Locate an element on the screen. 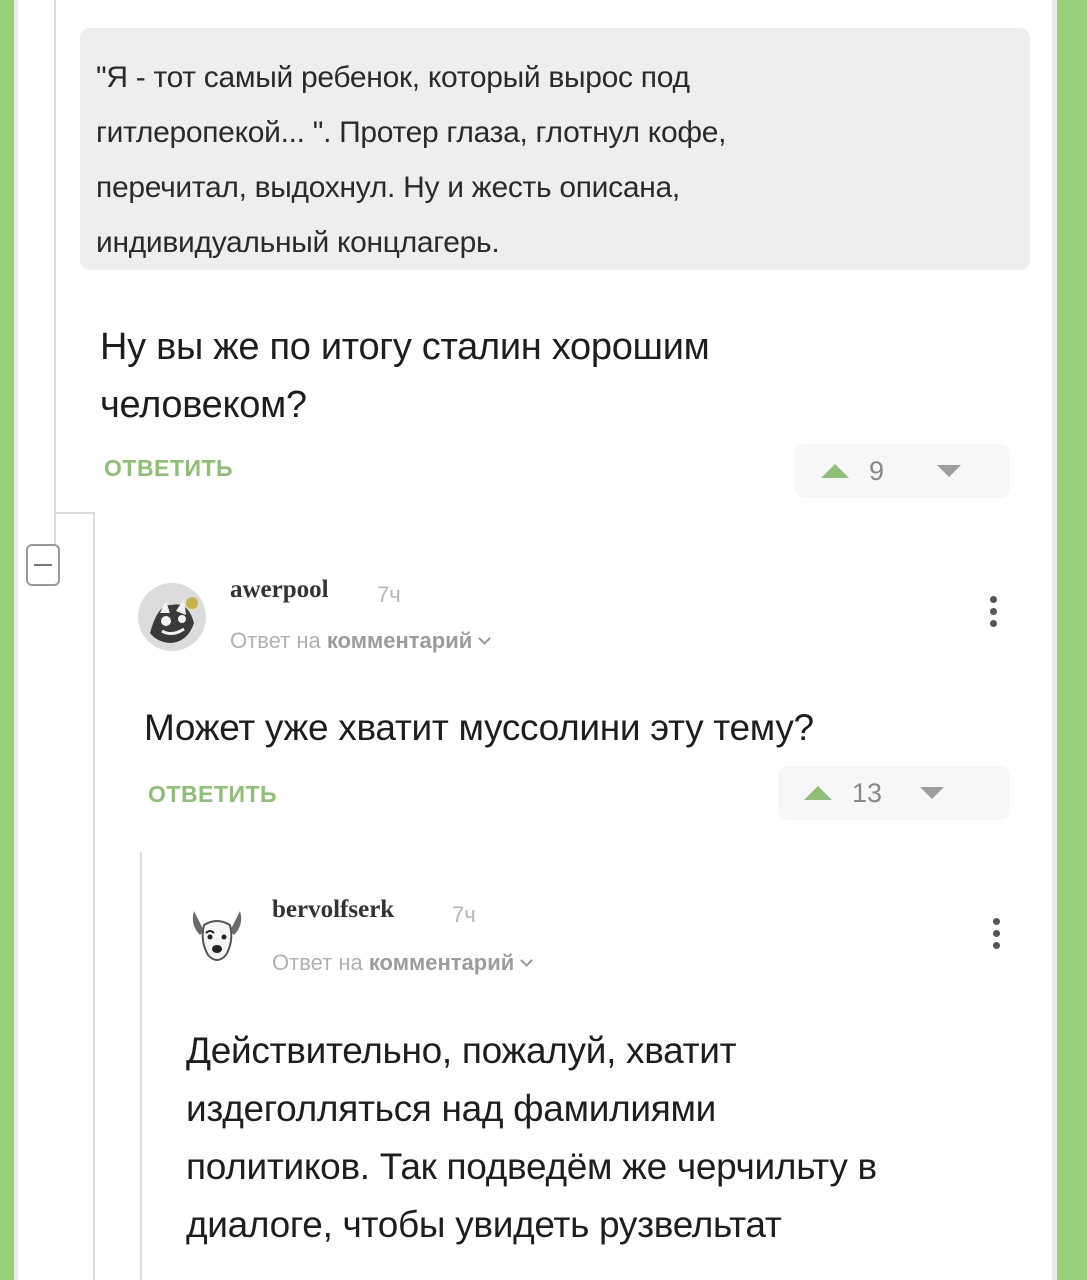 The image size is (1087, 1280). dog-avatar-icon is located at coordinates (217, 936).